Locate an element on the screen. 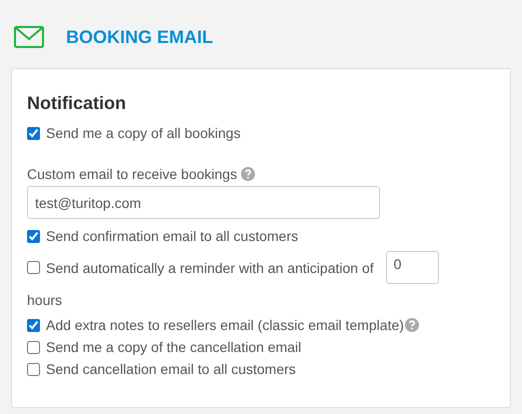 The height and width of the screenshot is (414, 522). field-label: Custom email to receive bookings is located at coordinates (132, 174).